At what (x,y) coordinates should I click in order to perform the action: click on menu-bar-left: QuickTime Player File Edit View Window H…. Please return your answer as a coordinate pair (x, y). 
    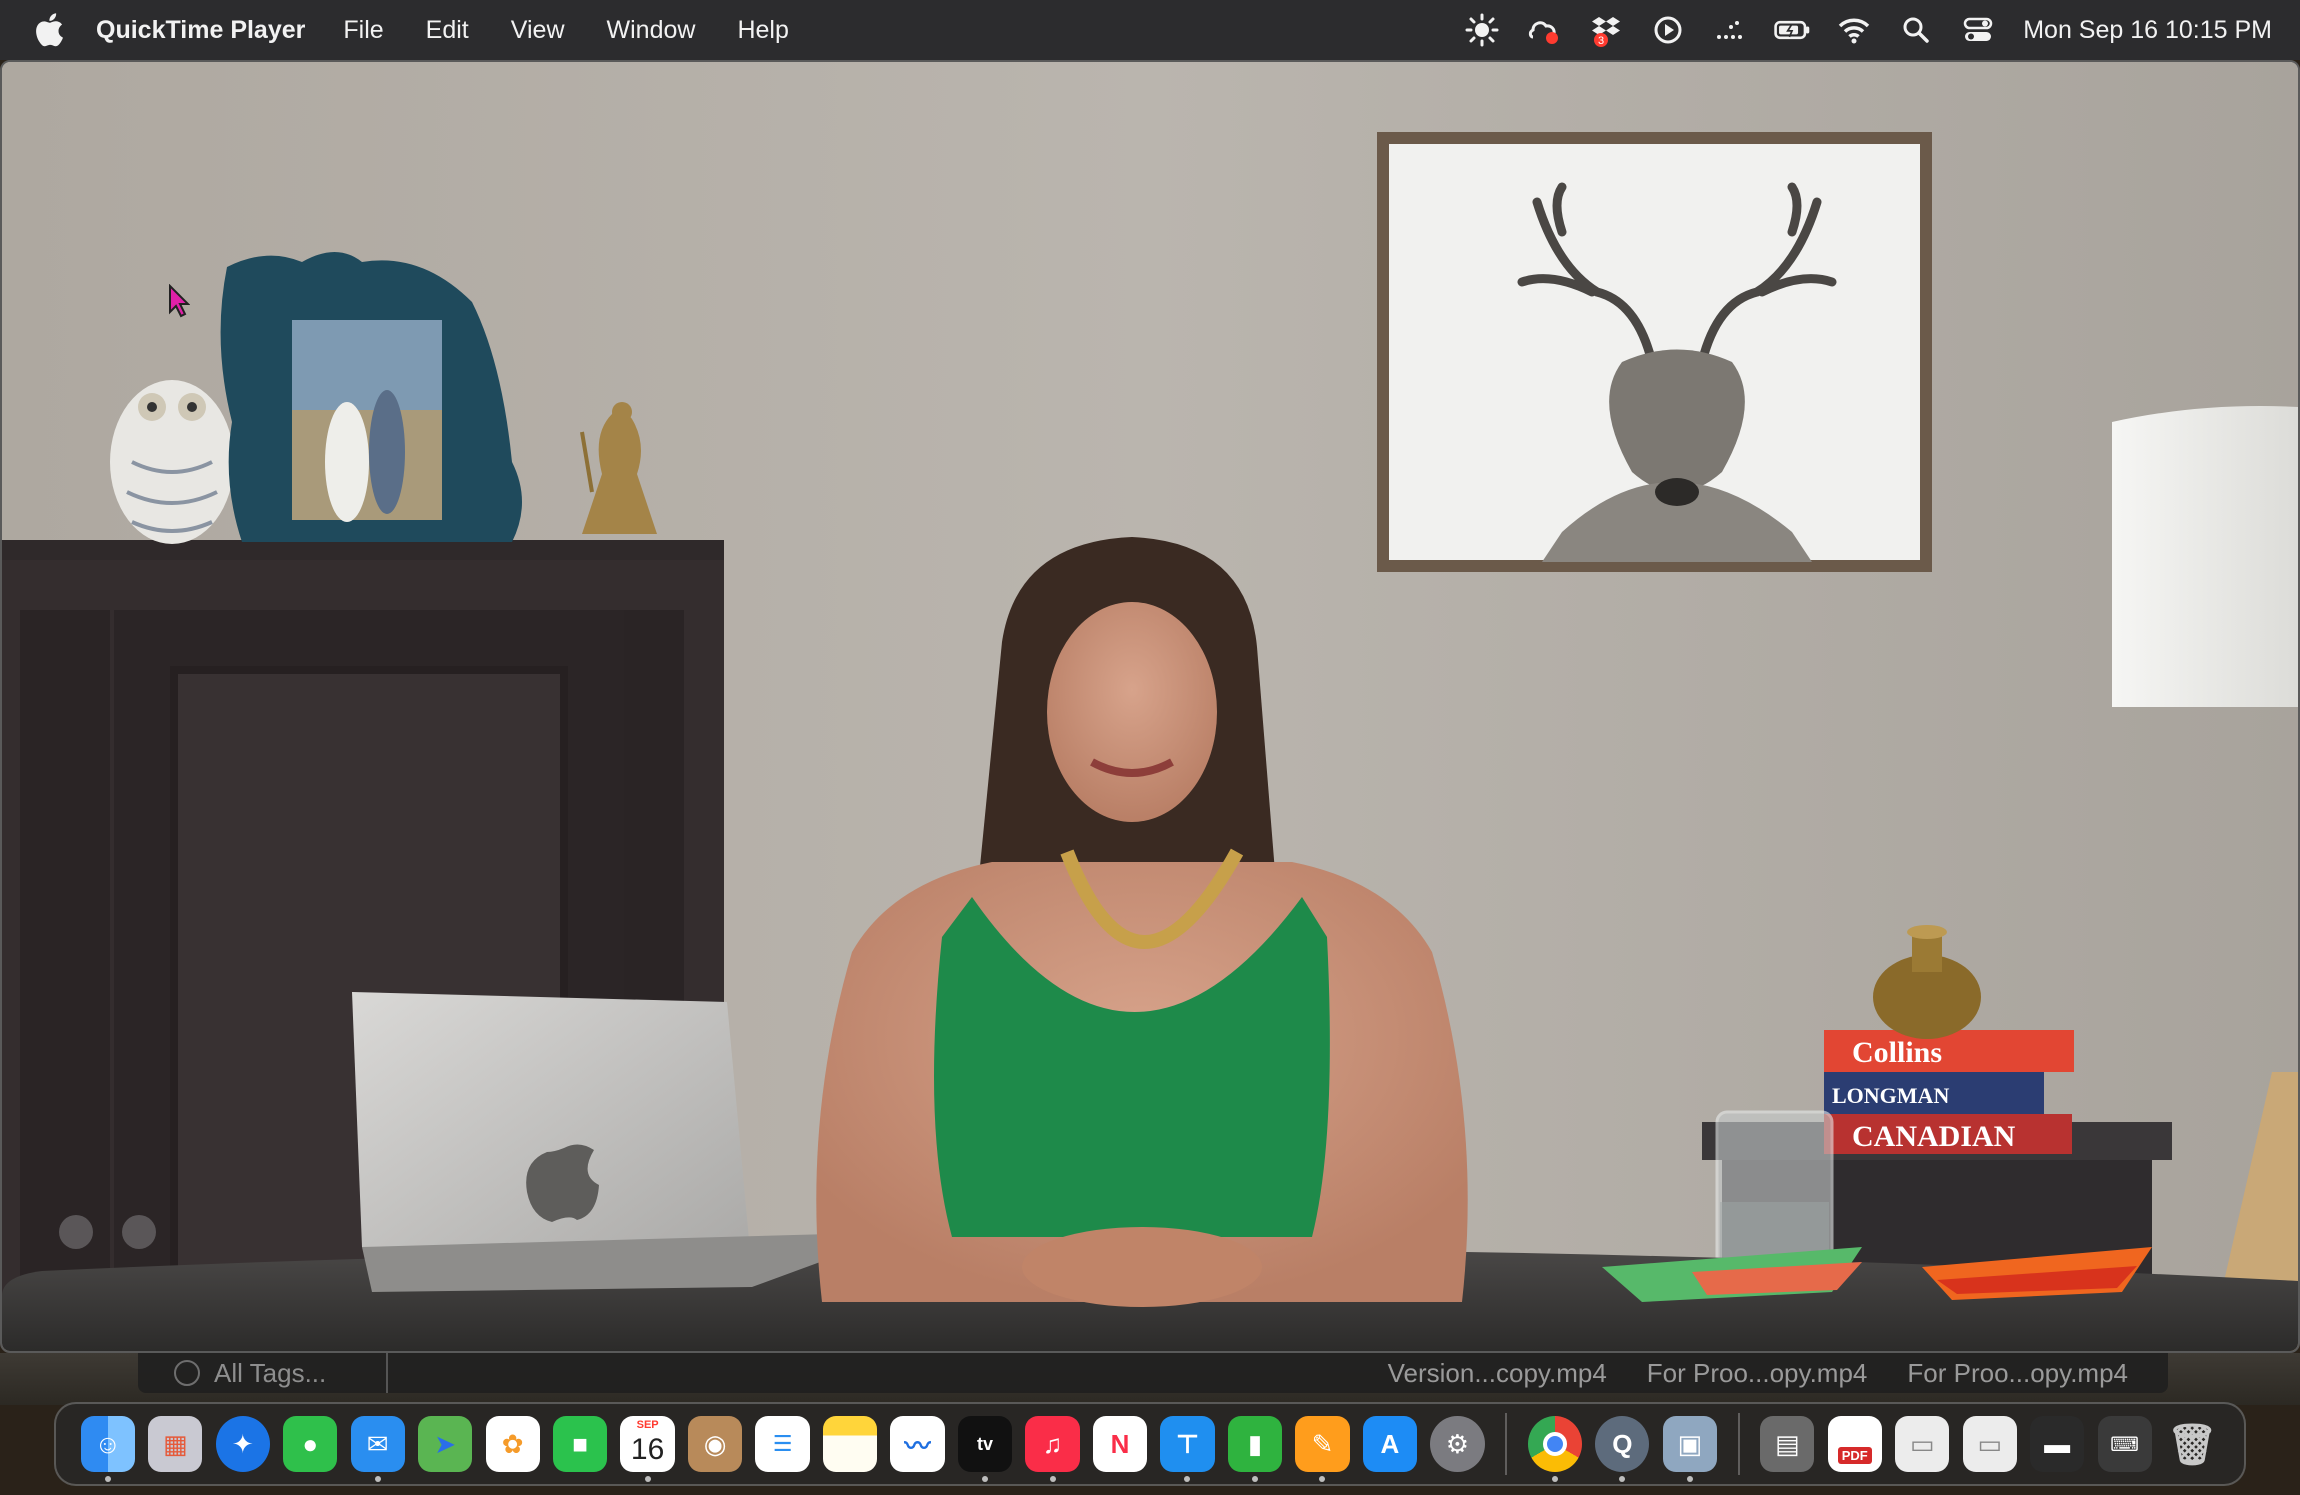
    Looking at the image, I should click on (432, 30).